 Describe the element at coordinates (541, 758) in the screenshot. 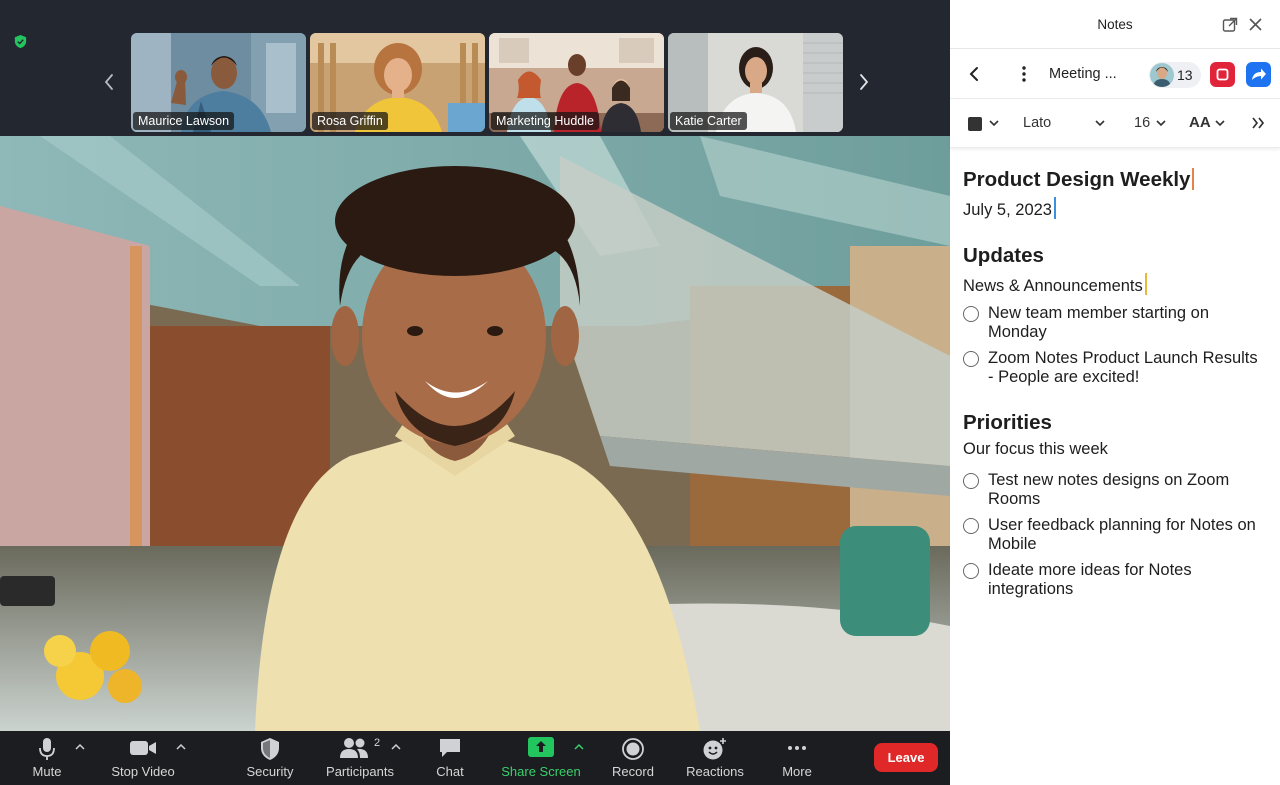

I see `share-screen-button: Share Screen` at that location.